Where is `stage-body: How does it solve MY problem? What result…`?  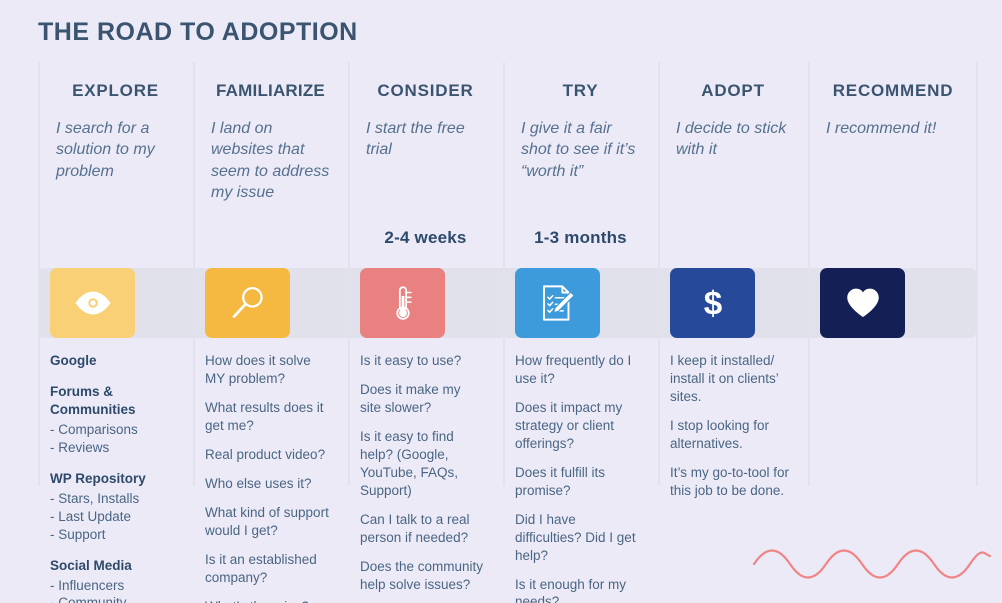
stage-body: How does it solve MY problem? What result… is located at coordinates (270, 470).